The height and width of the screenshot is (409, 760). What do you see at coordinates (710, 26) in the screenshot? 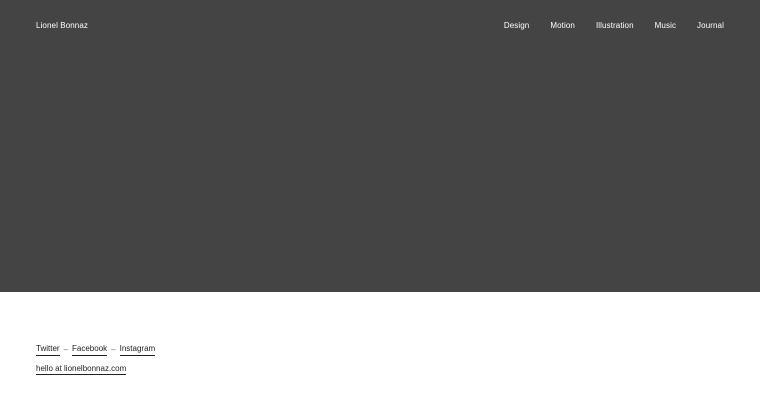
I see `nav-item-journal: Journal` at bounding box center [710, 26].